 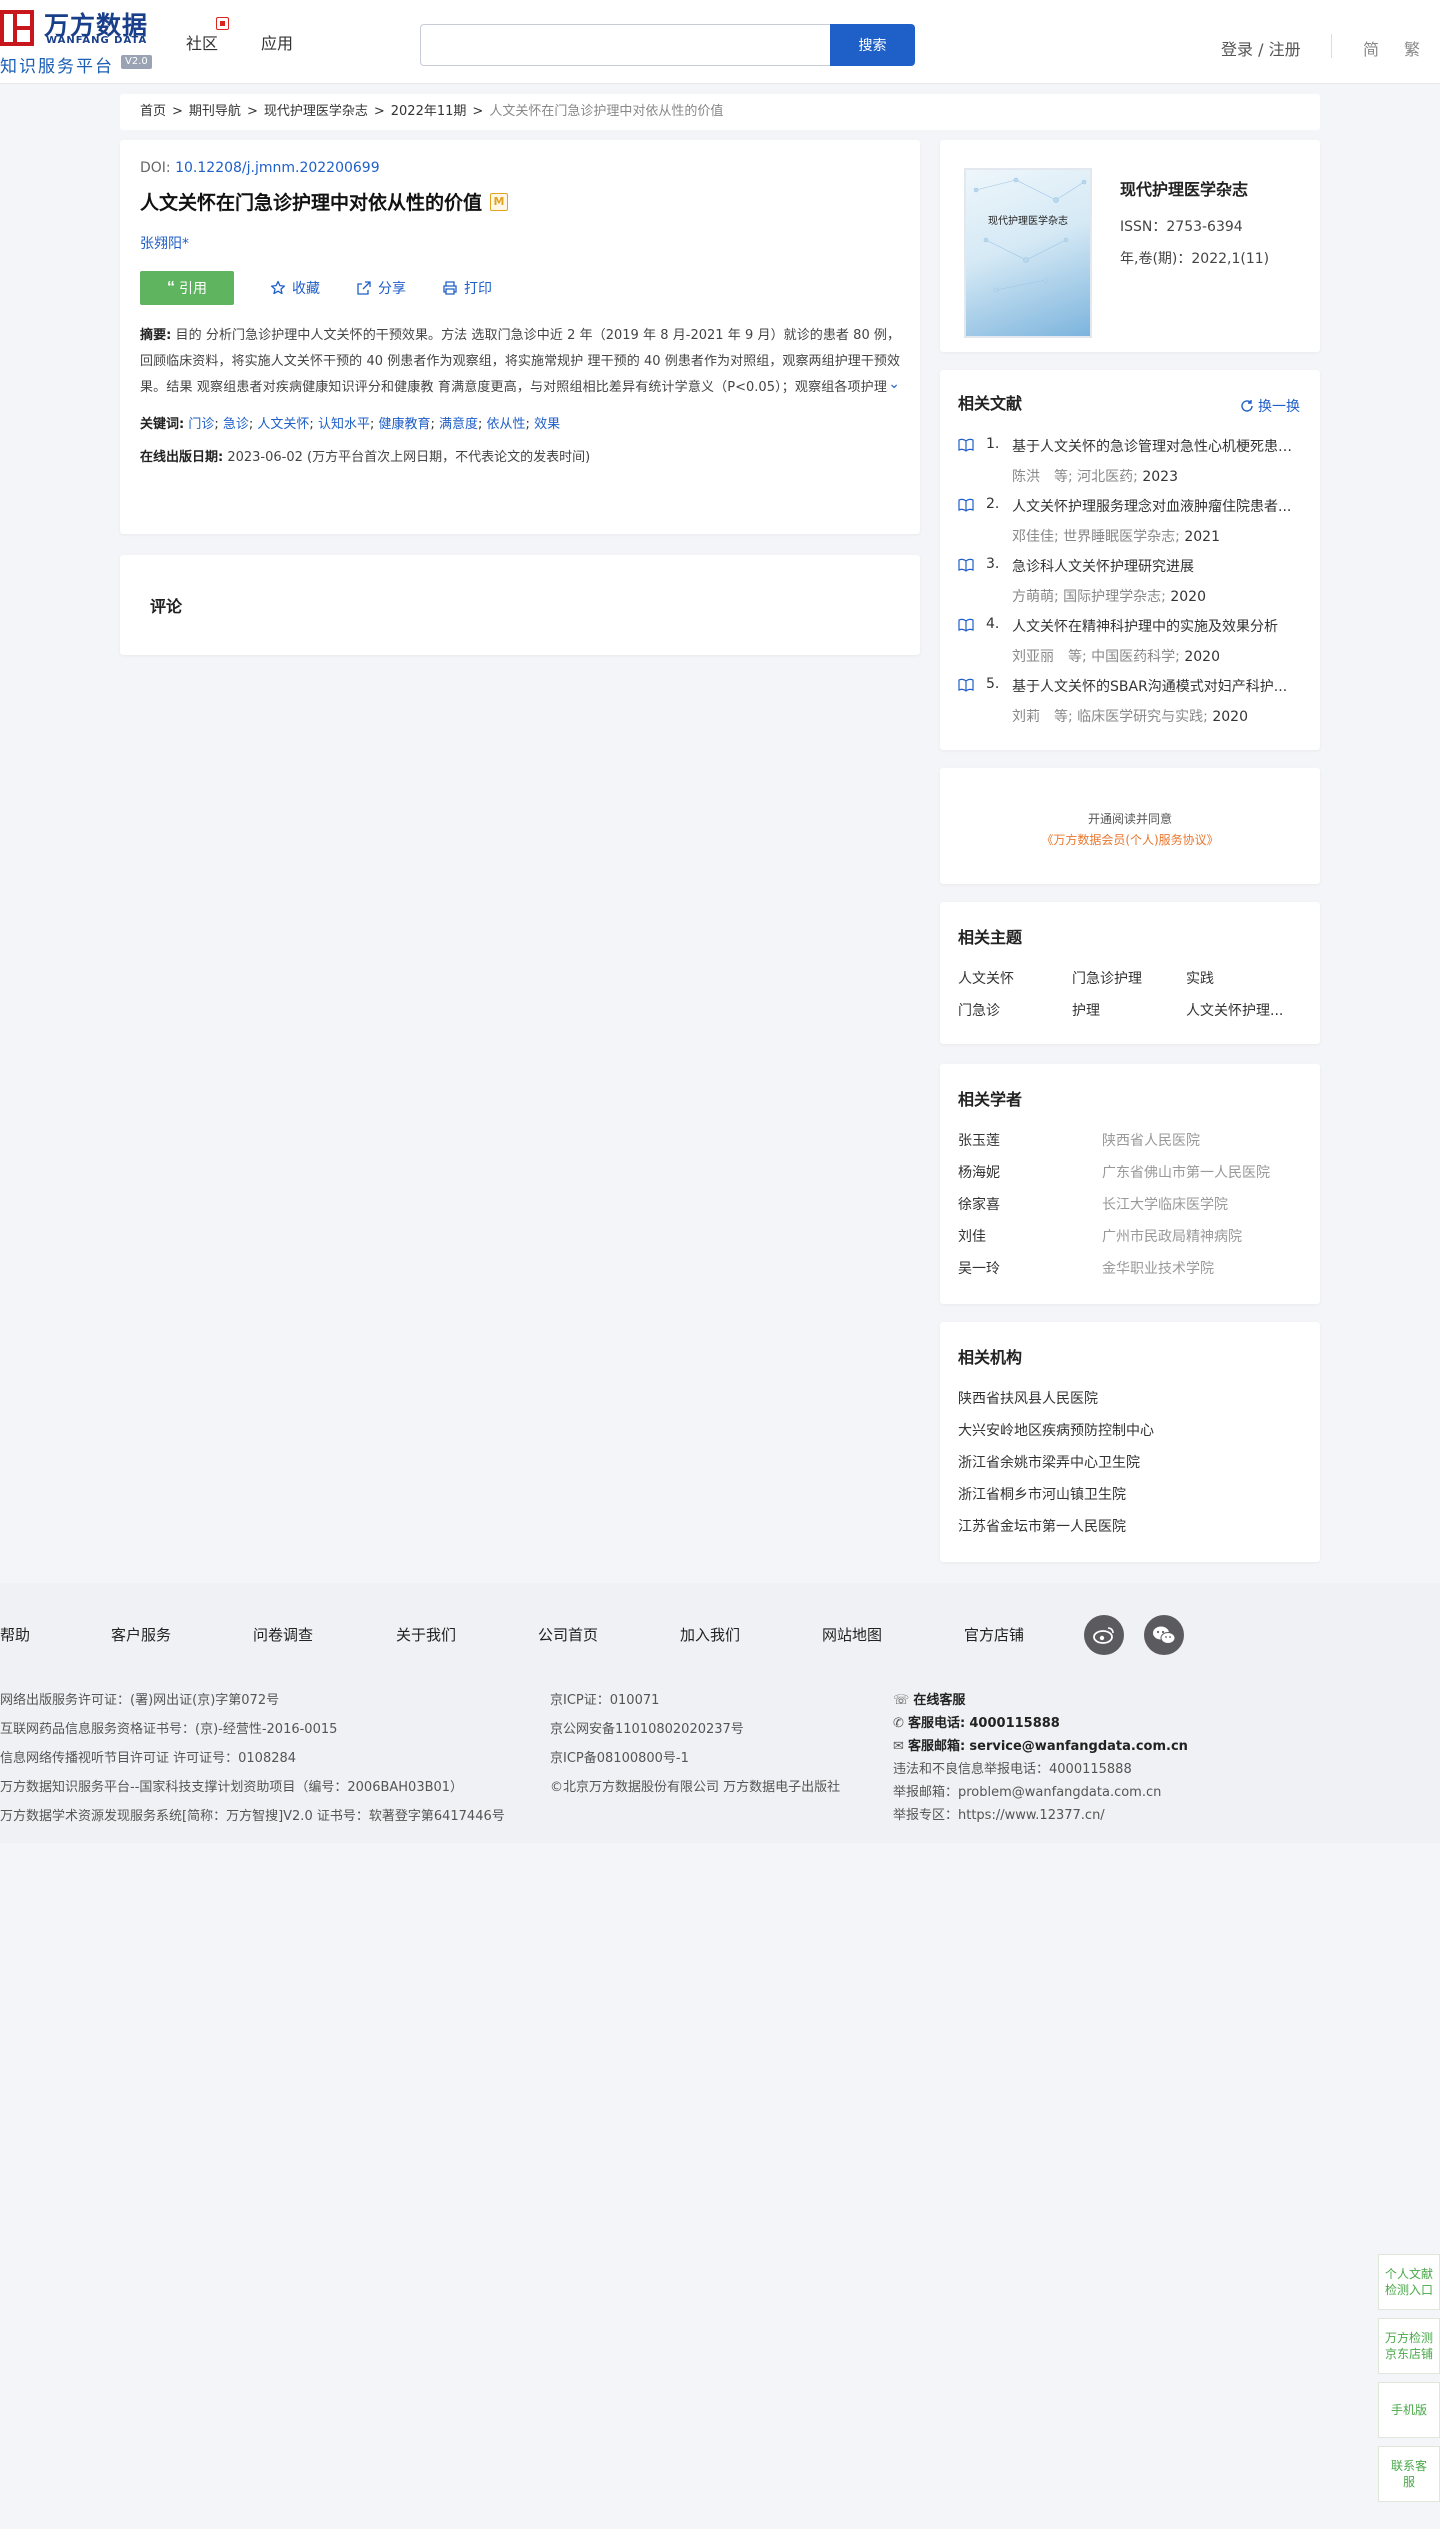 What do you see at coordinates (344, 424) in the screenshot?
I see `keyword-link: 认知水平` at bounding box center [344, 424].